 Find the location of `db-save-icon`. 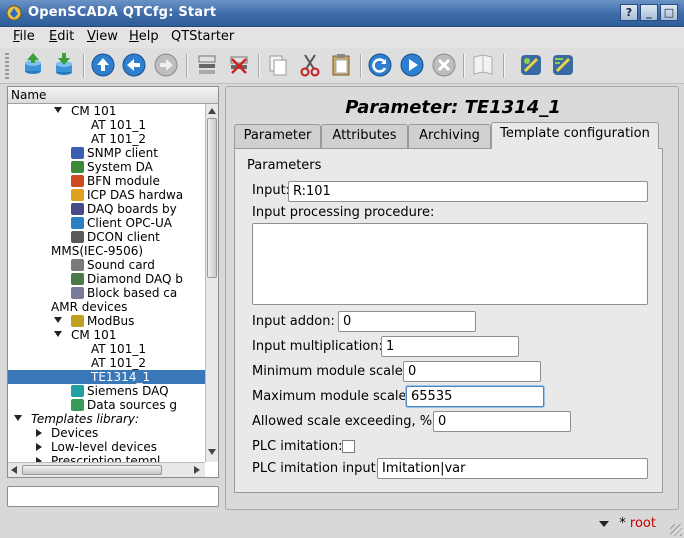

db-save-icon is located at coordinates (64, 65).